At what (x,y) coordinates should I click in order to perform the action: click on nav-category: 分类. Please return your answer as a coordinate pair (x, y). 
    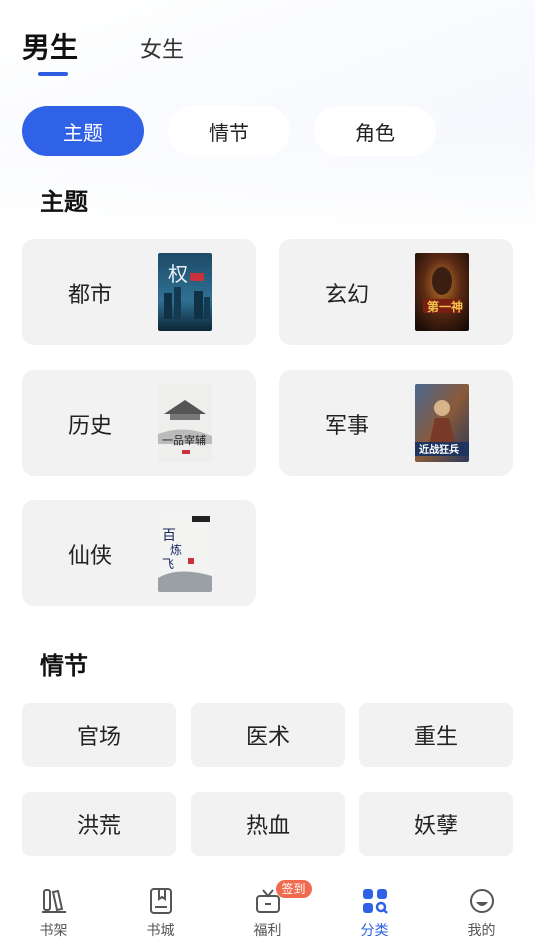
    Looking at the image, I should click on (374, 911).